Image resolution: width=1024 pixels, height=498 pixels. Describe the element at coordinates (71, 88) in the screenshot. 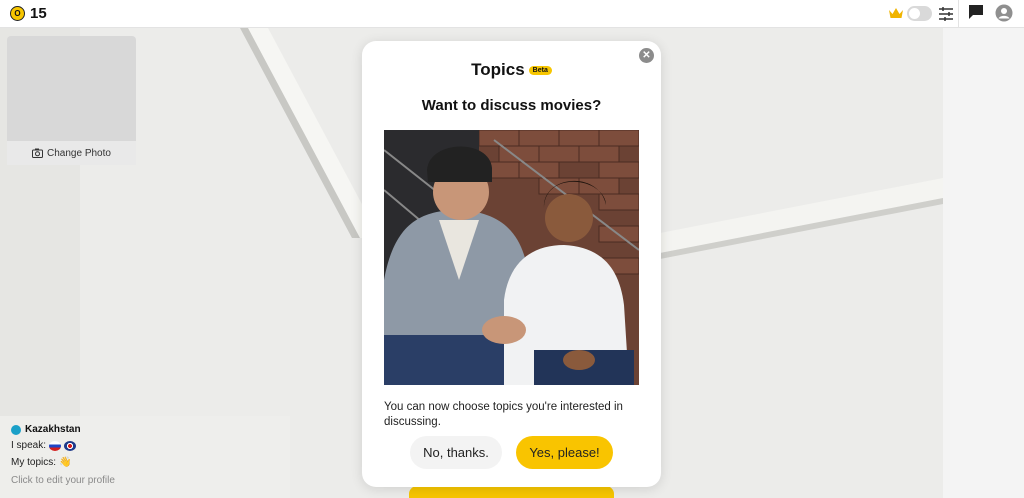

I see `self-view` at that location.